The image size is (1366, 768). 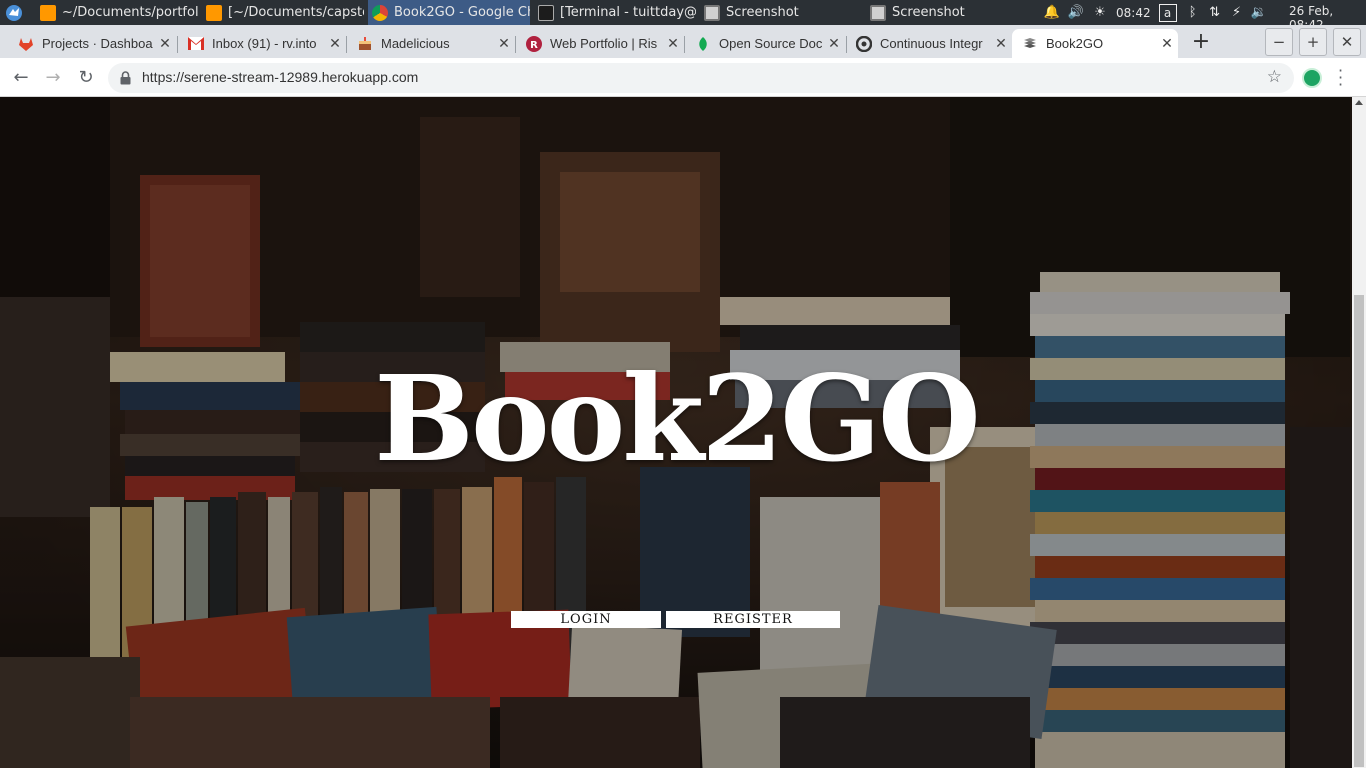 I want to click on books-icon, so click(x=1030, y=44).